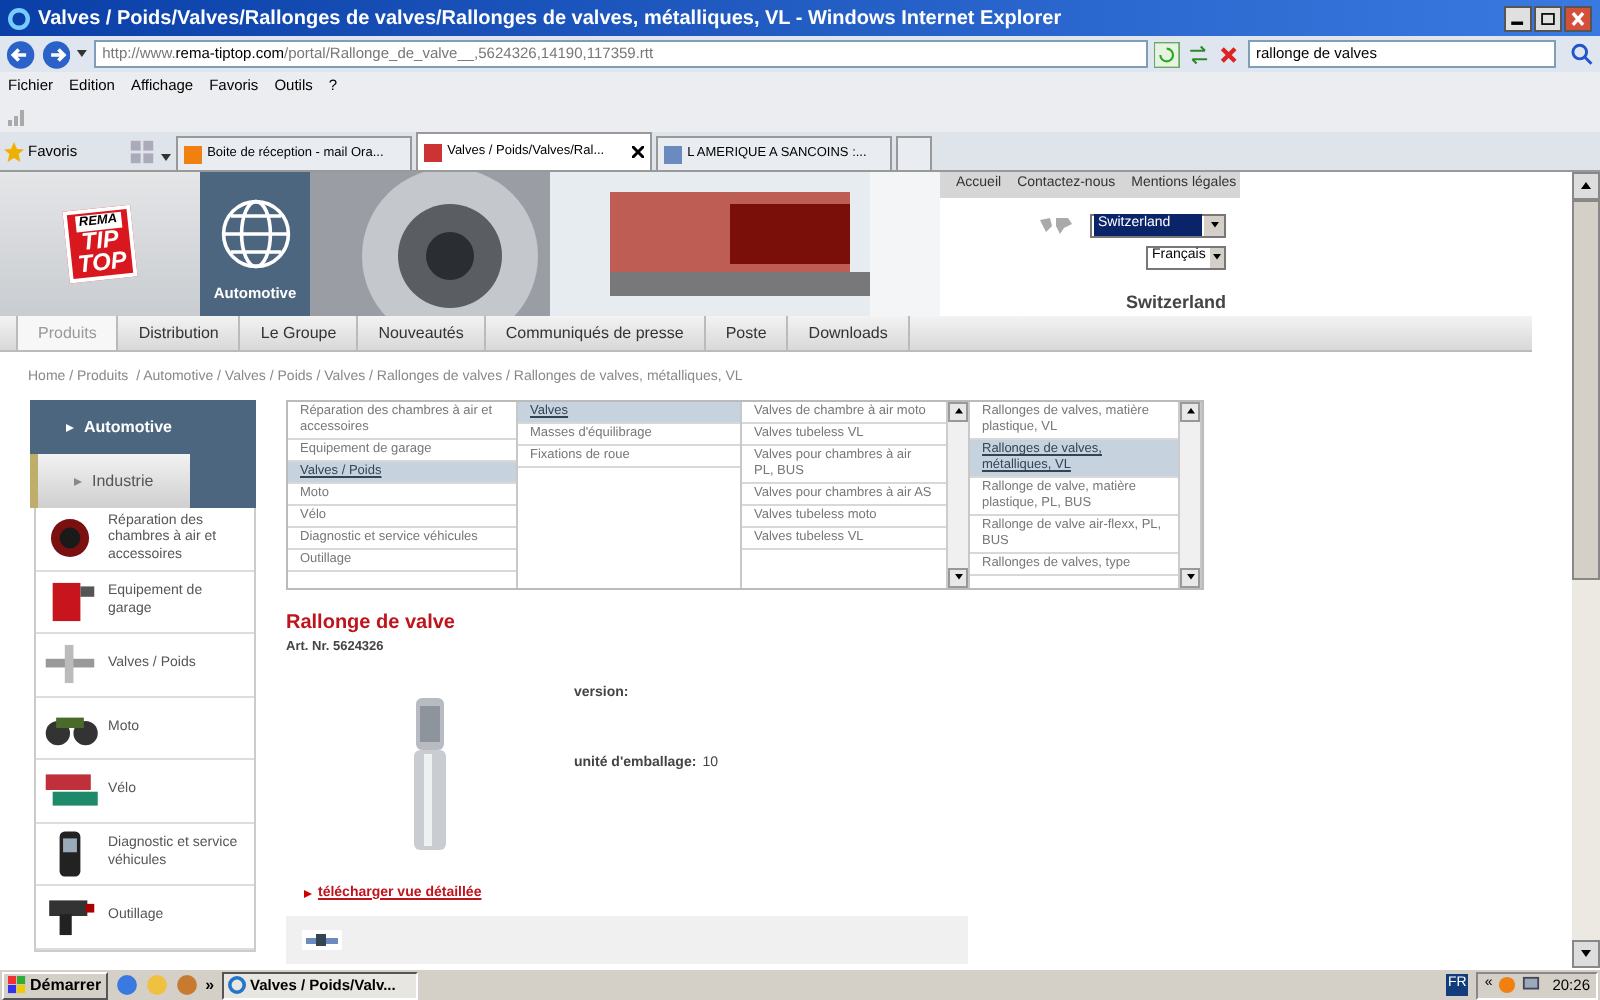 This screenshot has height=1000, width=1600. I want to click on country-heading: Switzerland, so click(1175, 302).